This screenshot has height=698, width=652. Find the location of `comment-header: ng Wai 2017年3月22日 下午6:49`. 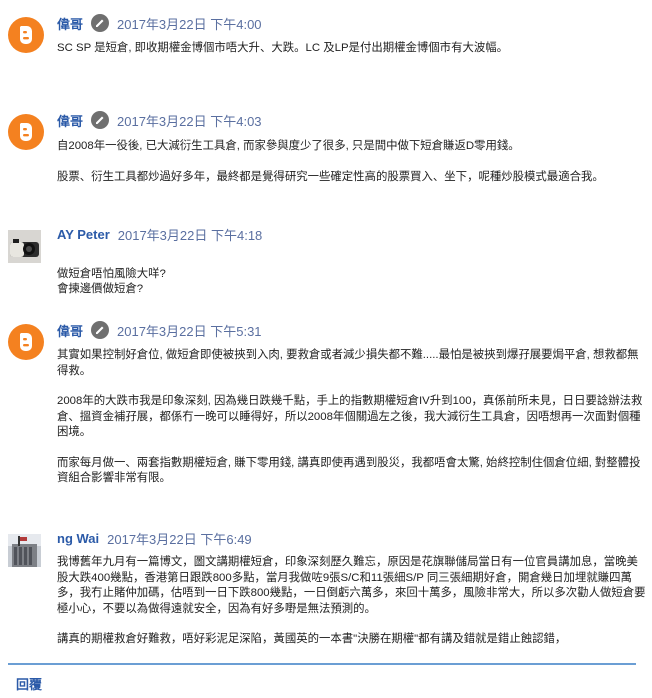

comment-header: ng Wai 2017年3月22日 下午6:49 is located at coordinates (154, 538).